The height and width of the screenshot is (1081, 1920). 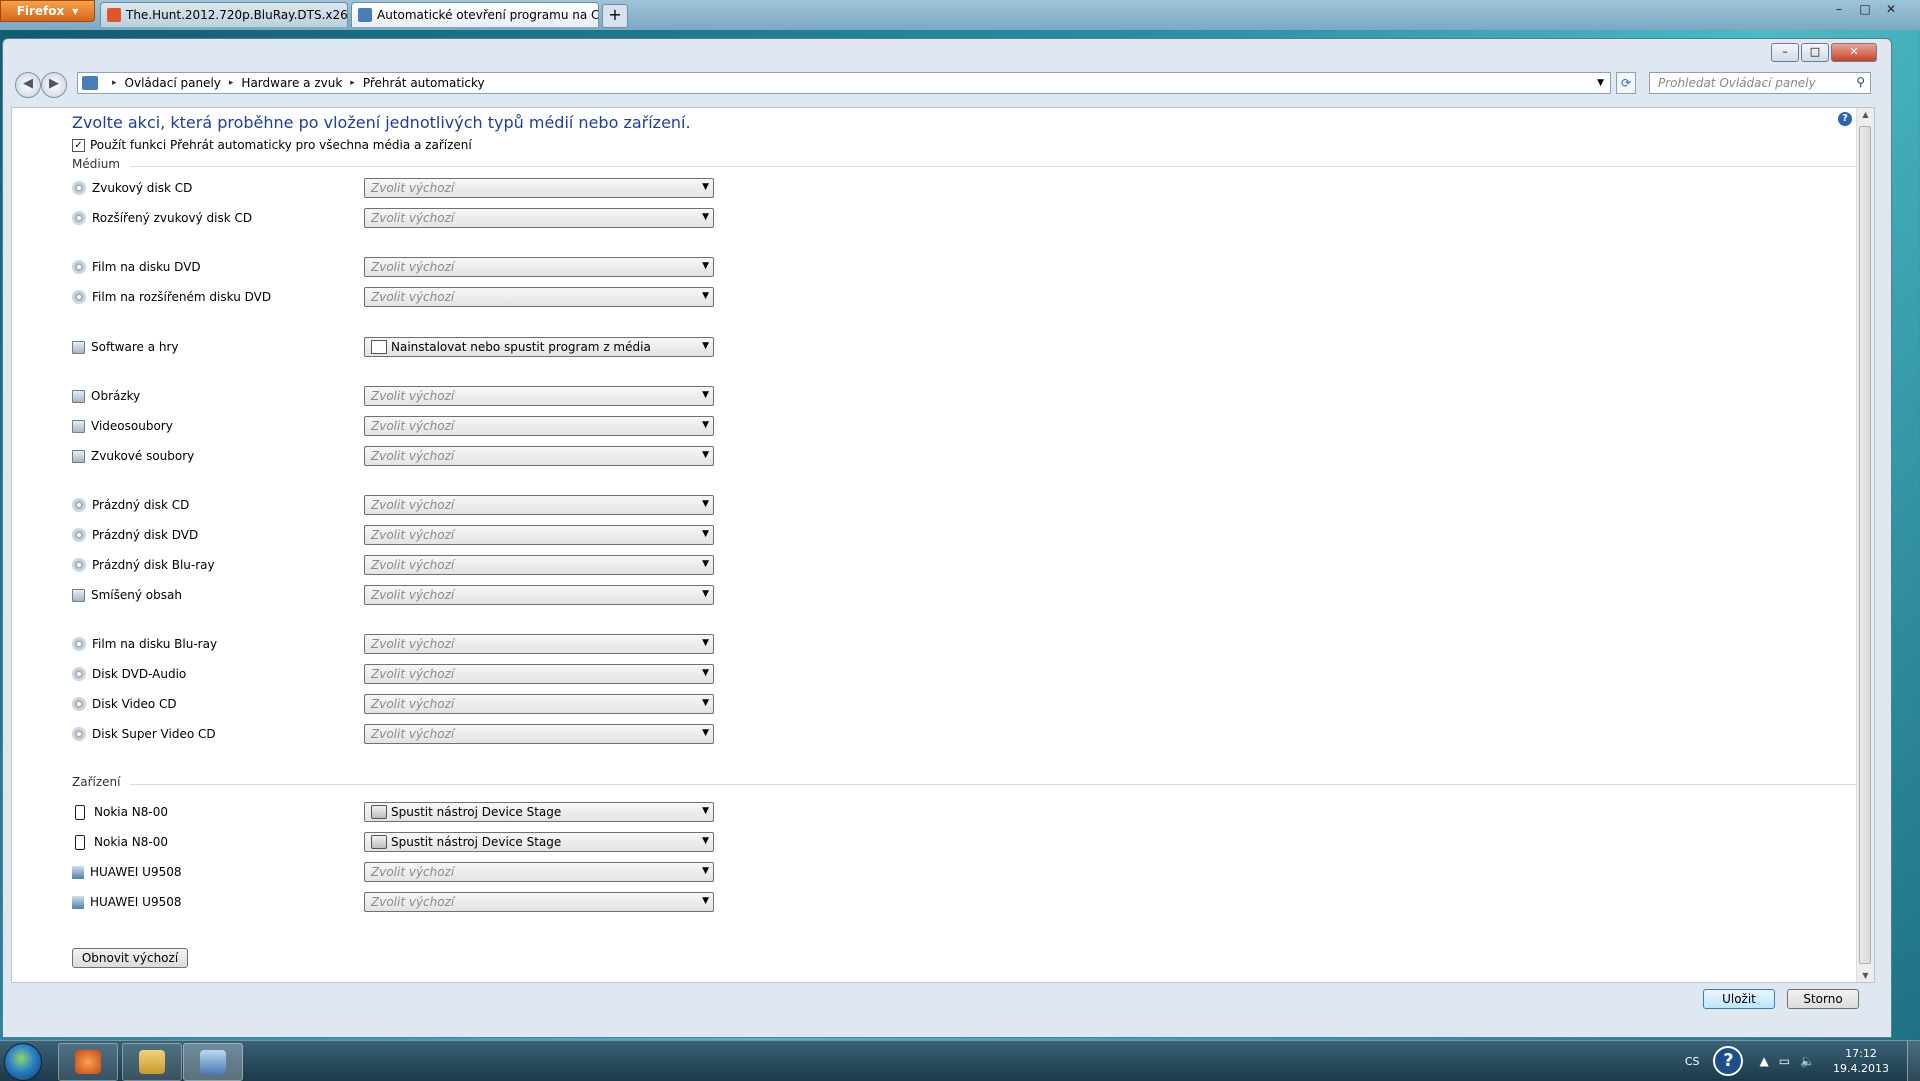 What do you see at coordinates (475, 14) in the screenshot?
I see `browser-tab-2: Automatické otevření programu na C... ×` at bounding box center [475, 14].